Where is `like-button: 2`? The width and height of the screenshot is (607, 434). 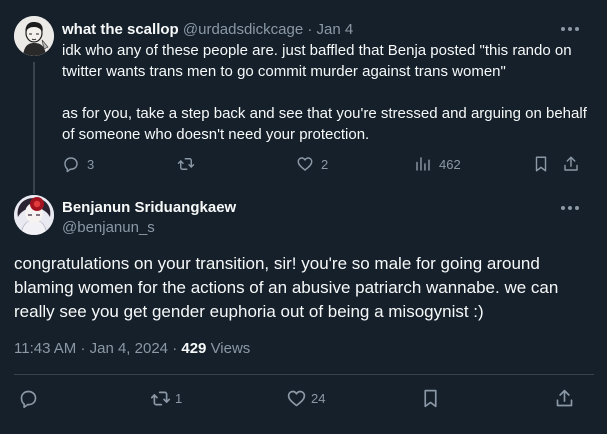 like-button: 2 is located at coordinates (312, 164).